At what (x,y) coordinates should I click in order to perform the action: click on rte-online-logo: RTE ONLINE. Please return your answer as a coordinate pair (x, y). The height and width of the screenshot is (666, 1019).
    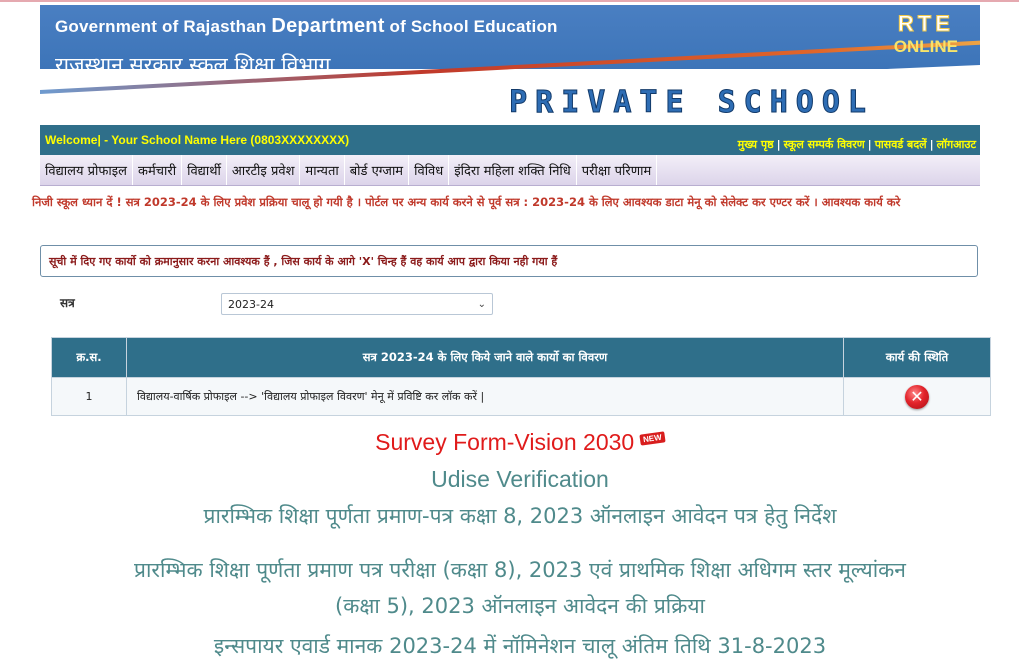
    Looking at the image, I should click on (926, 34).